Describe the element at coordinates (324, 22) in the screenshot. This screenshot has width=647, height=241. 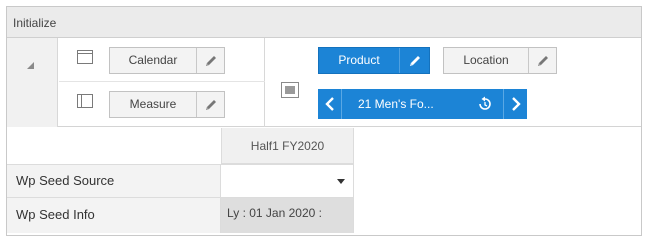
I see `view-title-bar: Initialize` at that location.